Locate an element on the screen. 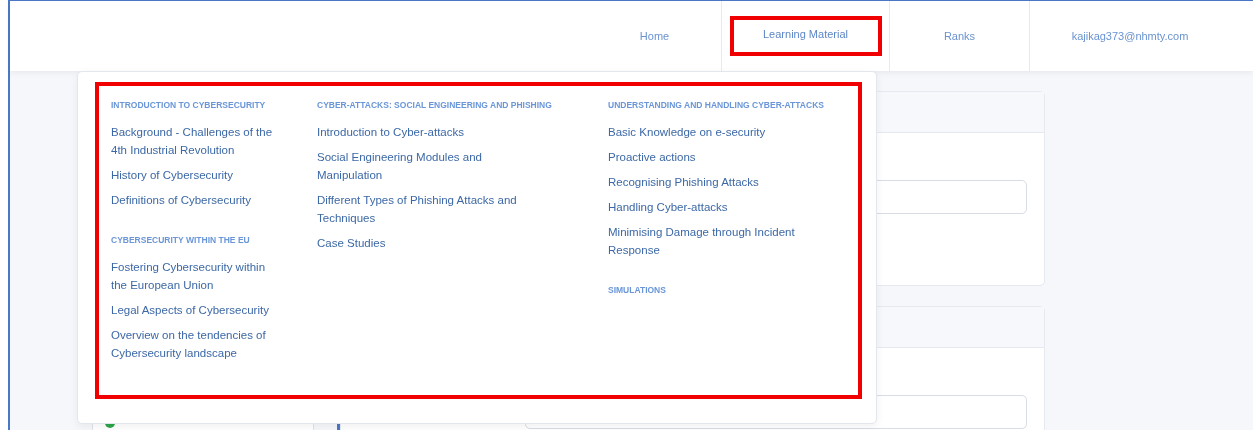 The width and height of the screenshot is (1253, 430). nav-link: Ranks is located at coordinates (959, 36).